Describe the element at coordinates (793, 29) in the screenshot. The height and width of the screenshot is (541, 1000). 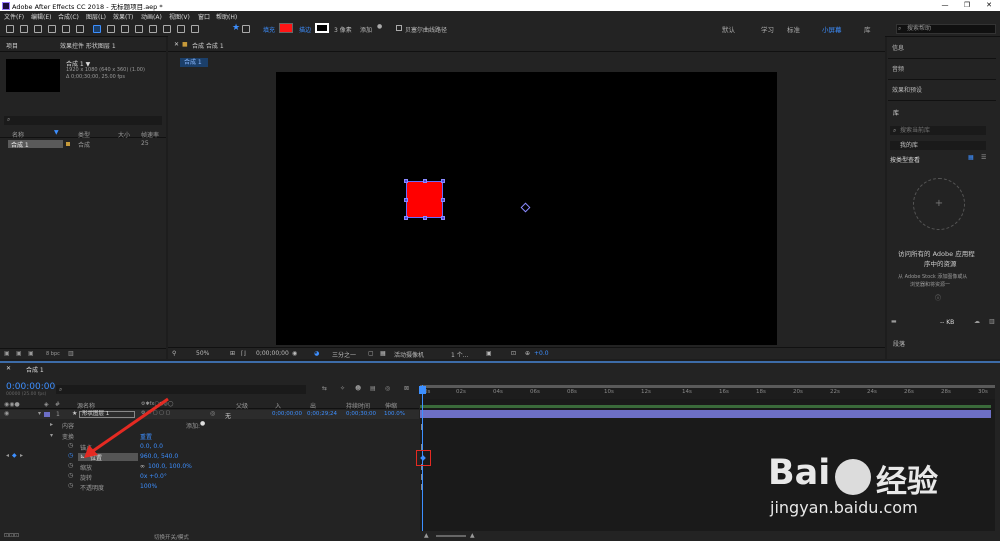
I see `workspace-standard: 标准` at that location.